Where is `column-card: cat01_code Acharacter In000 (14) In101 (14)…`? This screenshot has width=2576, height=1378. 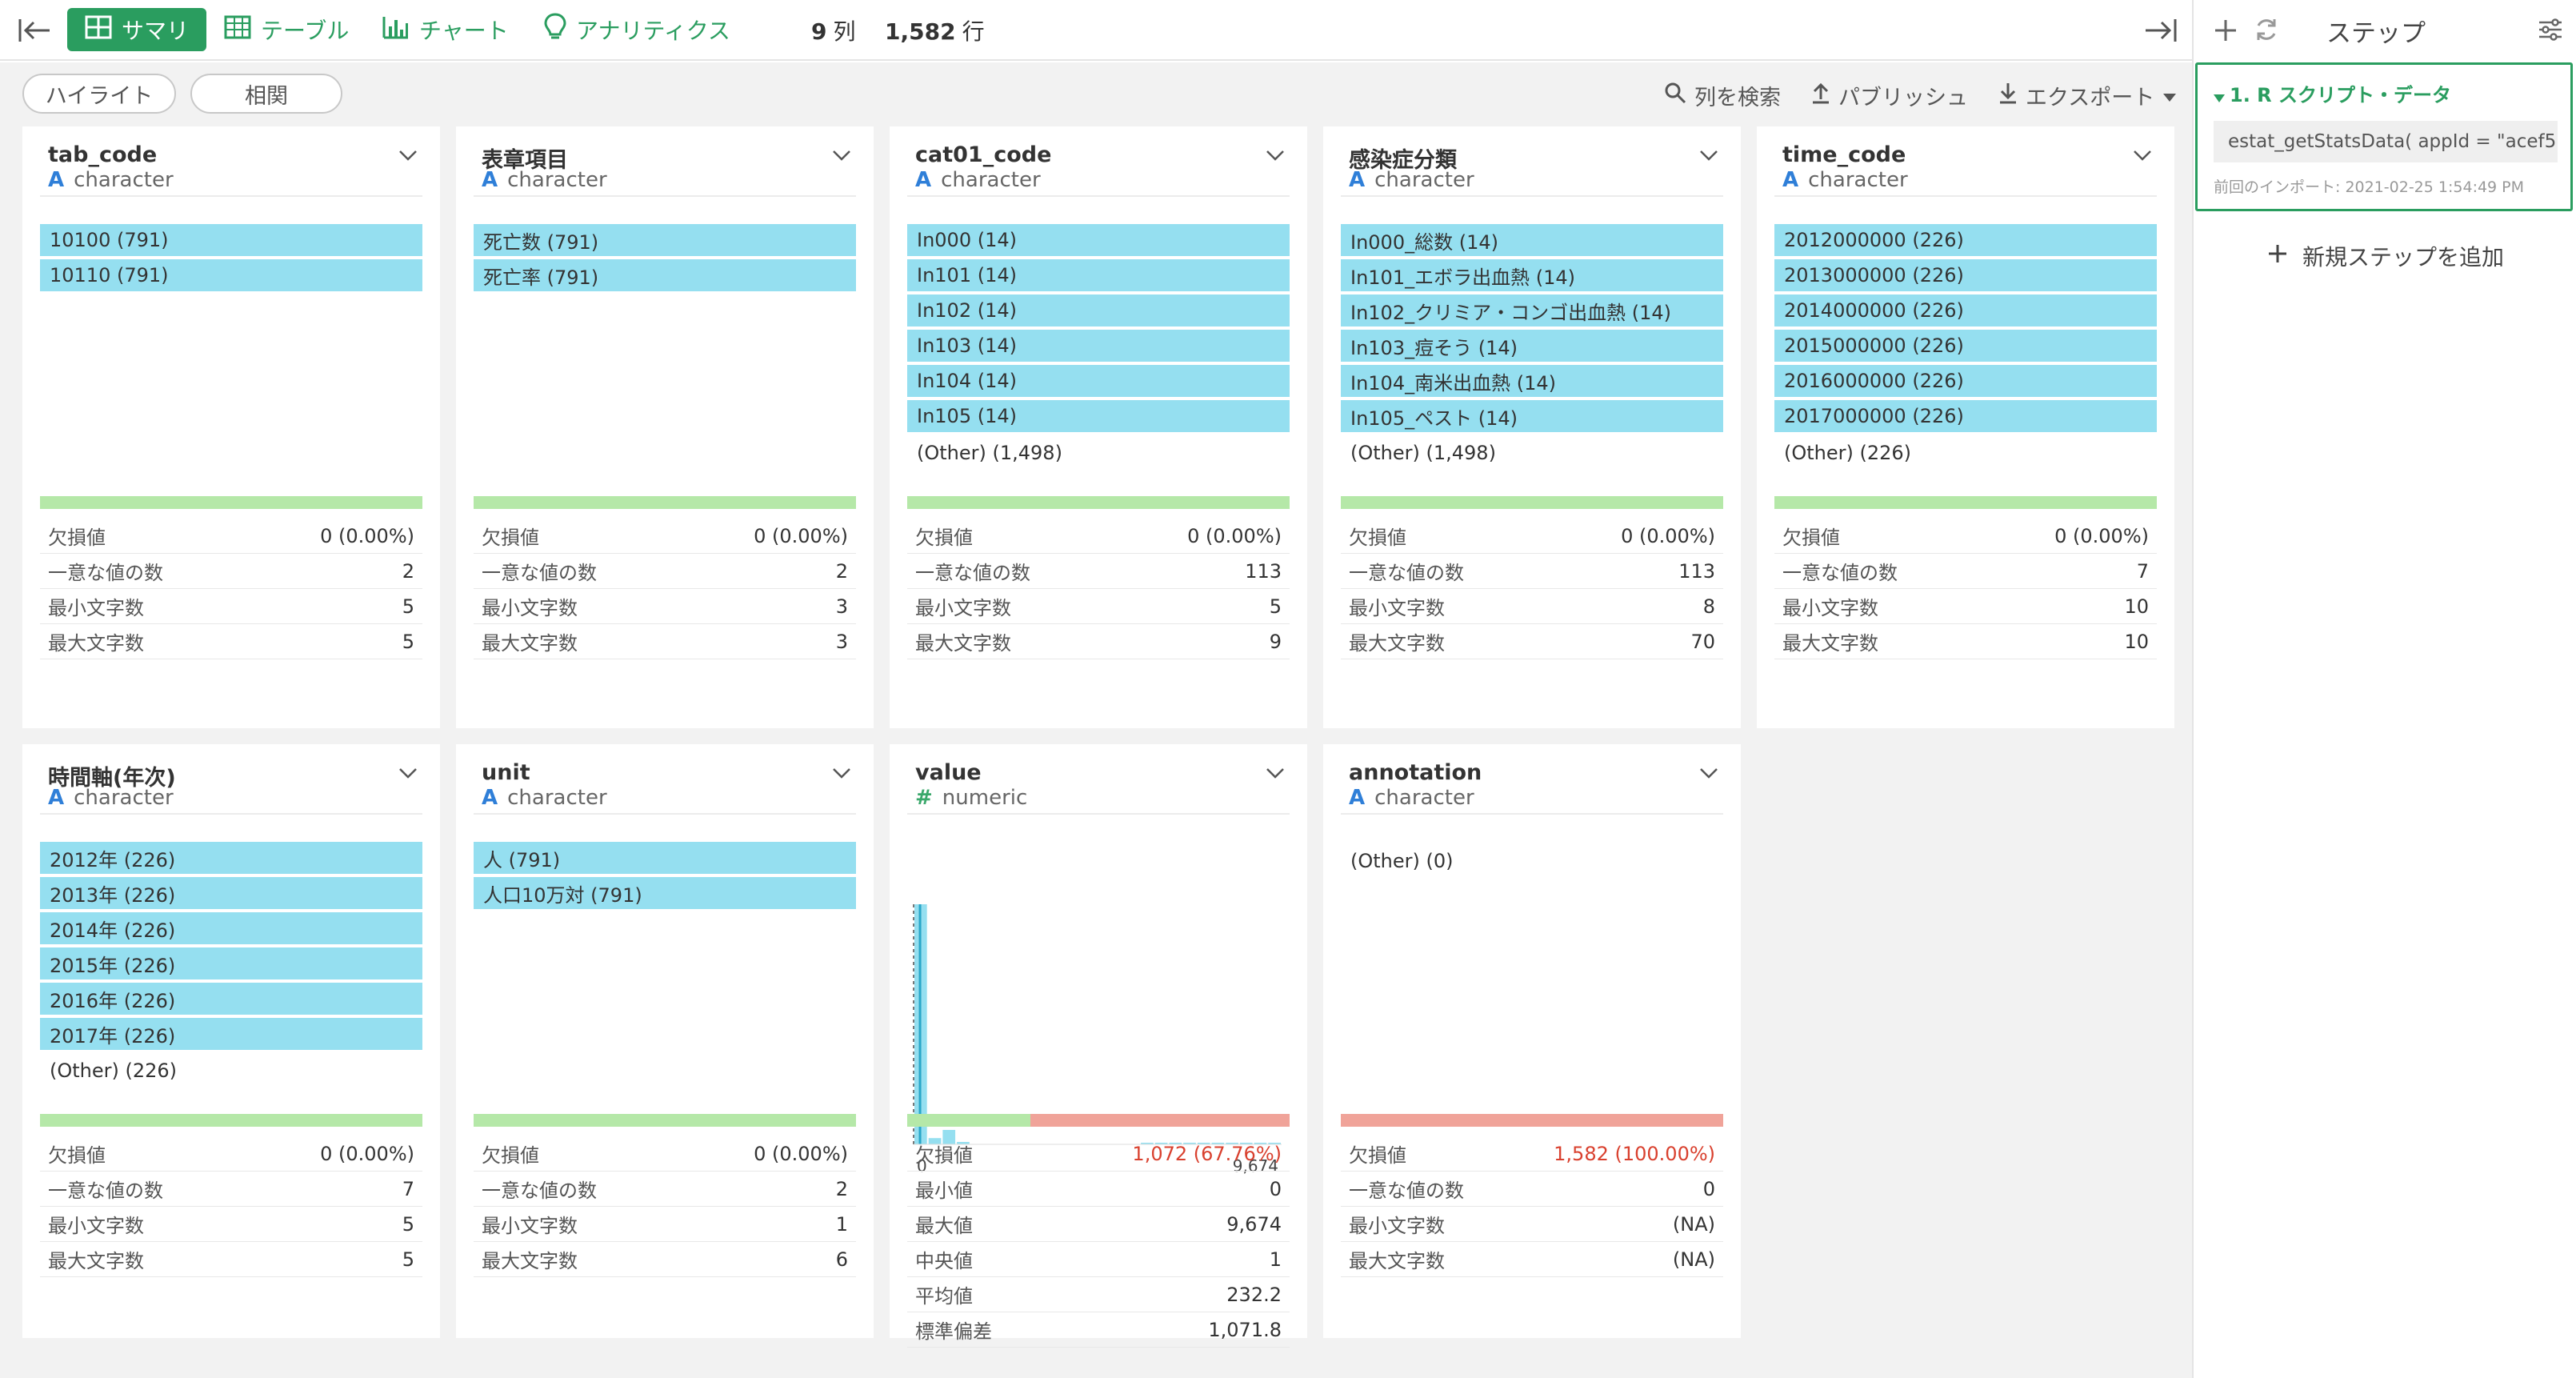
column-card: cat01_code Acharacter In000 (14) In101 (14)… is located at coordinates (1098, 427).